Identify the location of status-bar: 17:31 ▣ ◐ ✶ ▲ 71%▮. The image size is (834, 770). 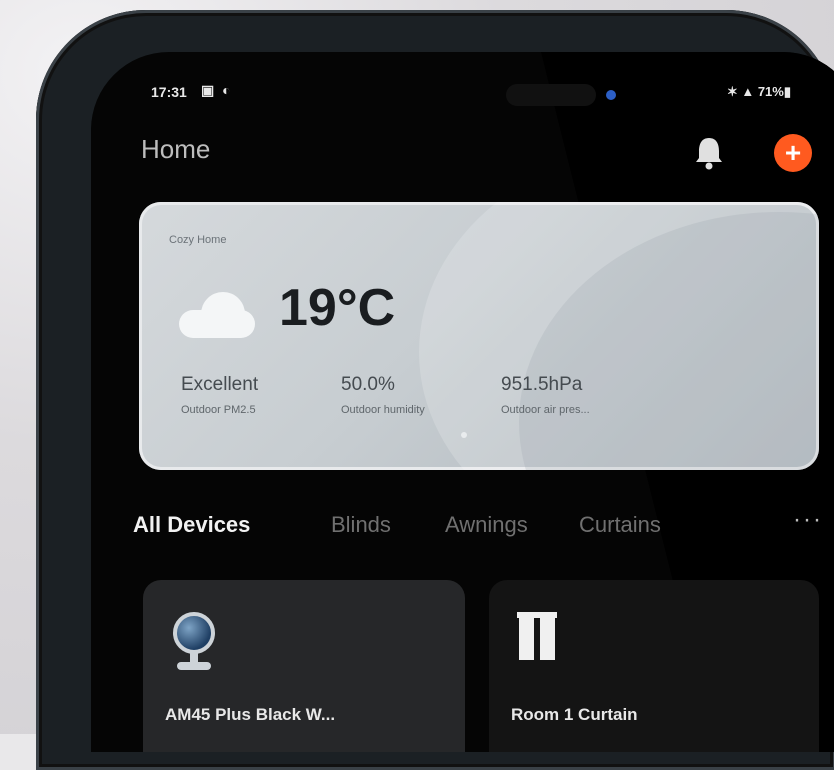
(471, 95).